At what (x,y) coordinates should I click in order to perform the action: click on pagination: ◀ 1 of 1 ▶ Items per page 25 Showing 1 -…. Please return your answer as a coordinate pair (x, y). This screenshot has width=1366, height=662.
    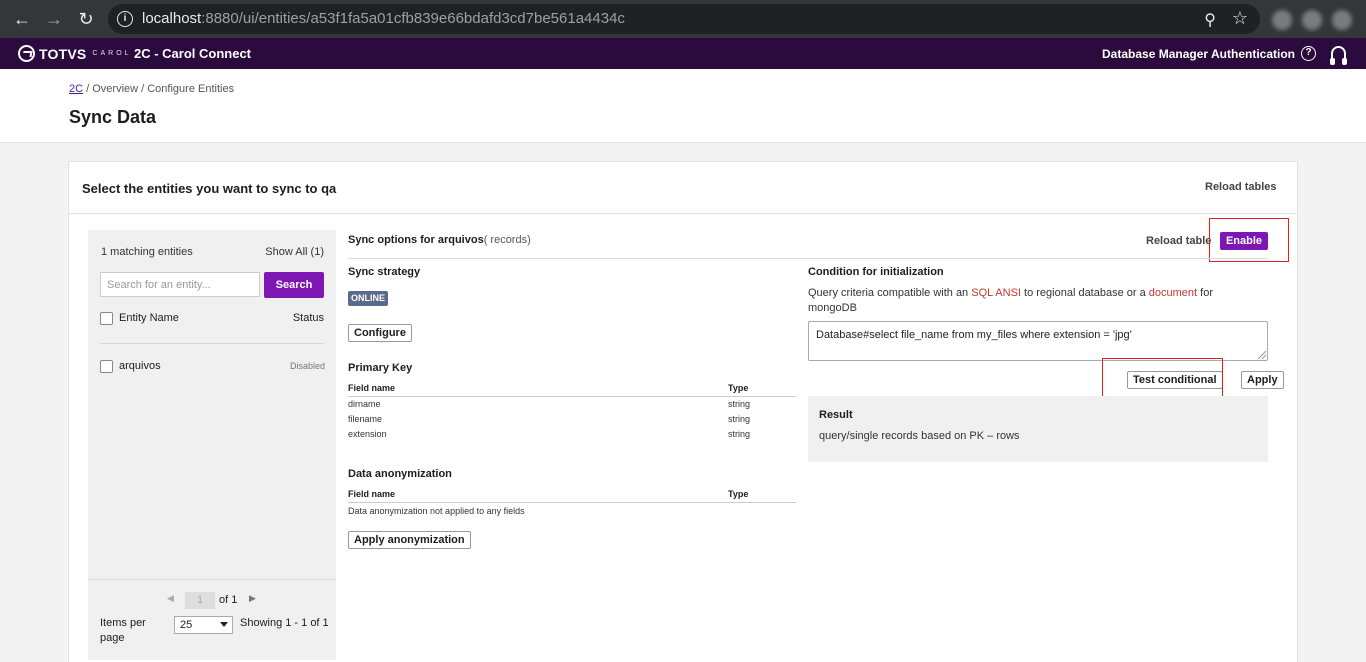
    Looking at the image, I should click on (212, 619).